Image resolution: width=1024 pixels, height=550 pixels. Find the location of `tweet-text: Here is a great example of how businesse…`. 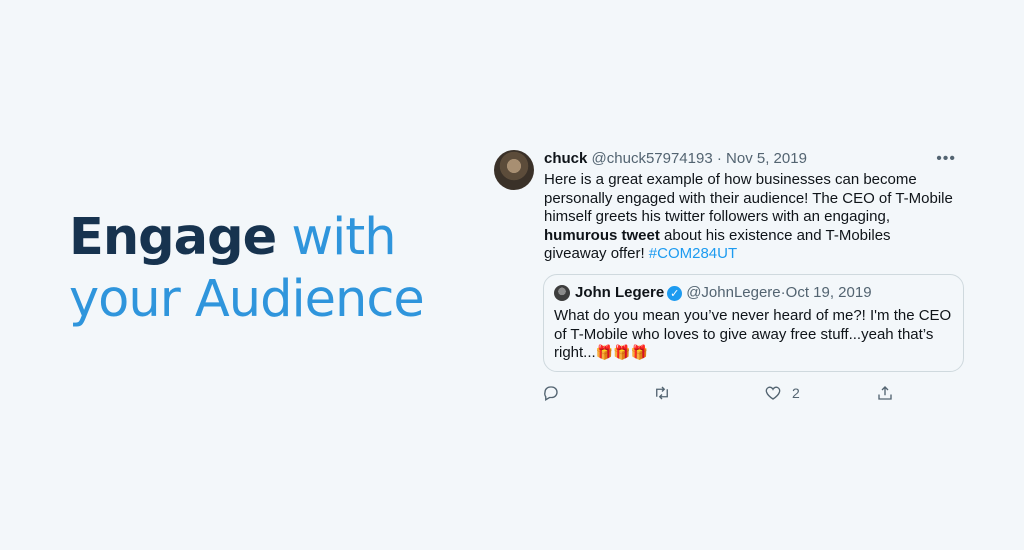

tweet-text: Here is a great example of how businesse… is located at coordinates (750, 217).